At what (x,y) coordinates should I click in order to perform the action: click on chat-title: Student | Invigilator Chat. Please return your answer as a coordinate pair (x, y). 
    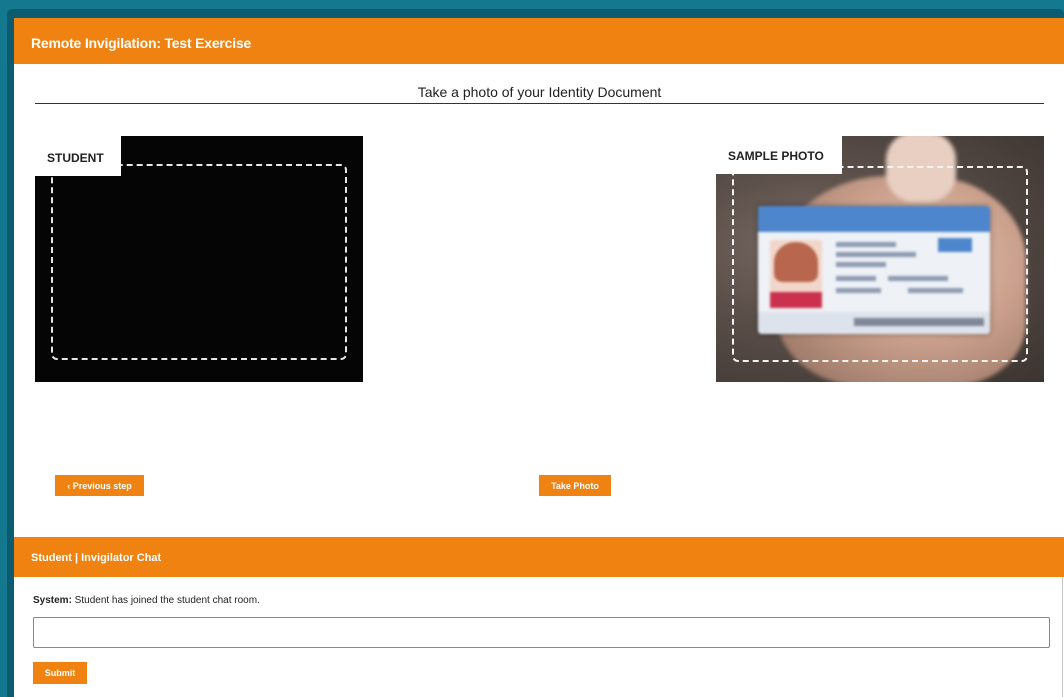
    Looking at the image, I should click on (96, 558).